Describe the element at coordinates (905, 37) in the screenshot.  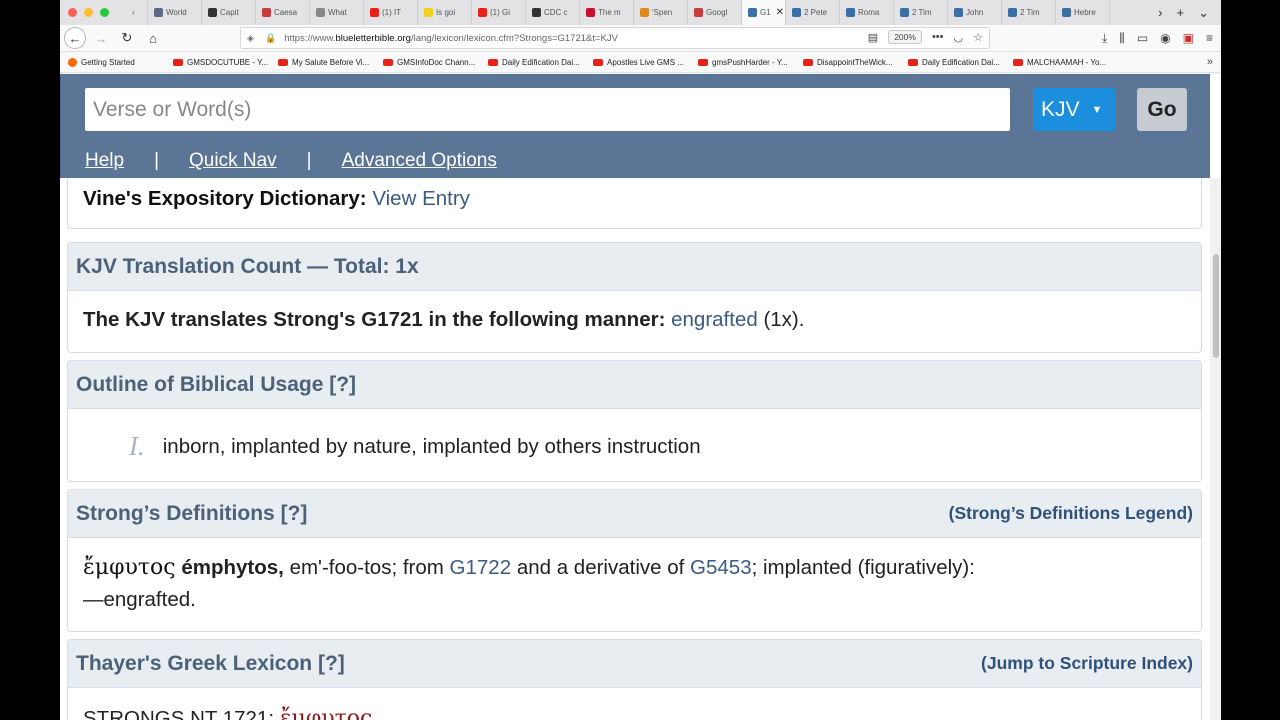
I see `zoom-level-badge: 200%` at that location.